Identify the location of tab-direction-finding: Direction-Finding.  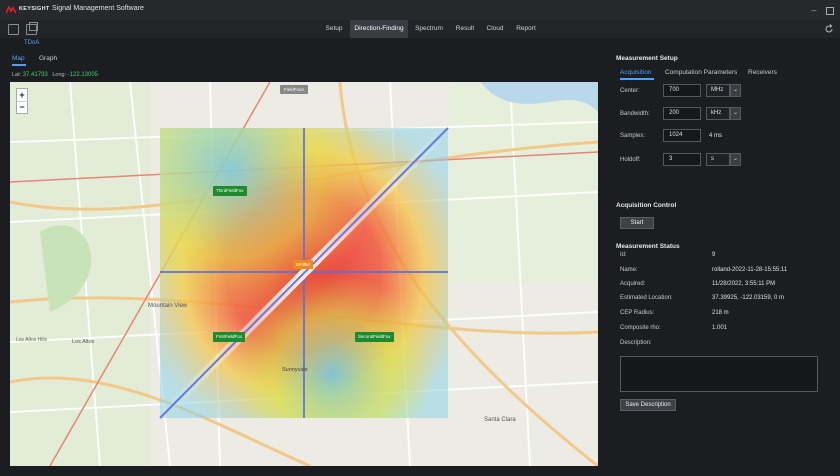
(379, 29).